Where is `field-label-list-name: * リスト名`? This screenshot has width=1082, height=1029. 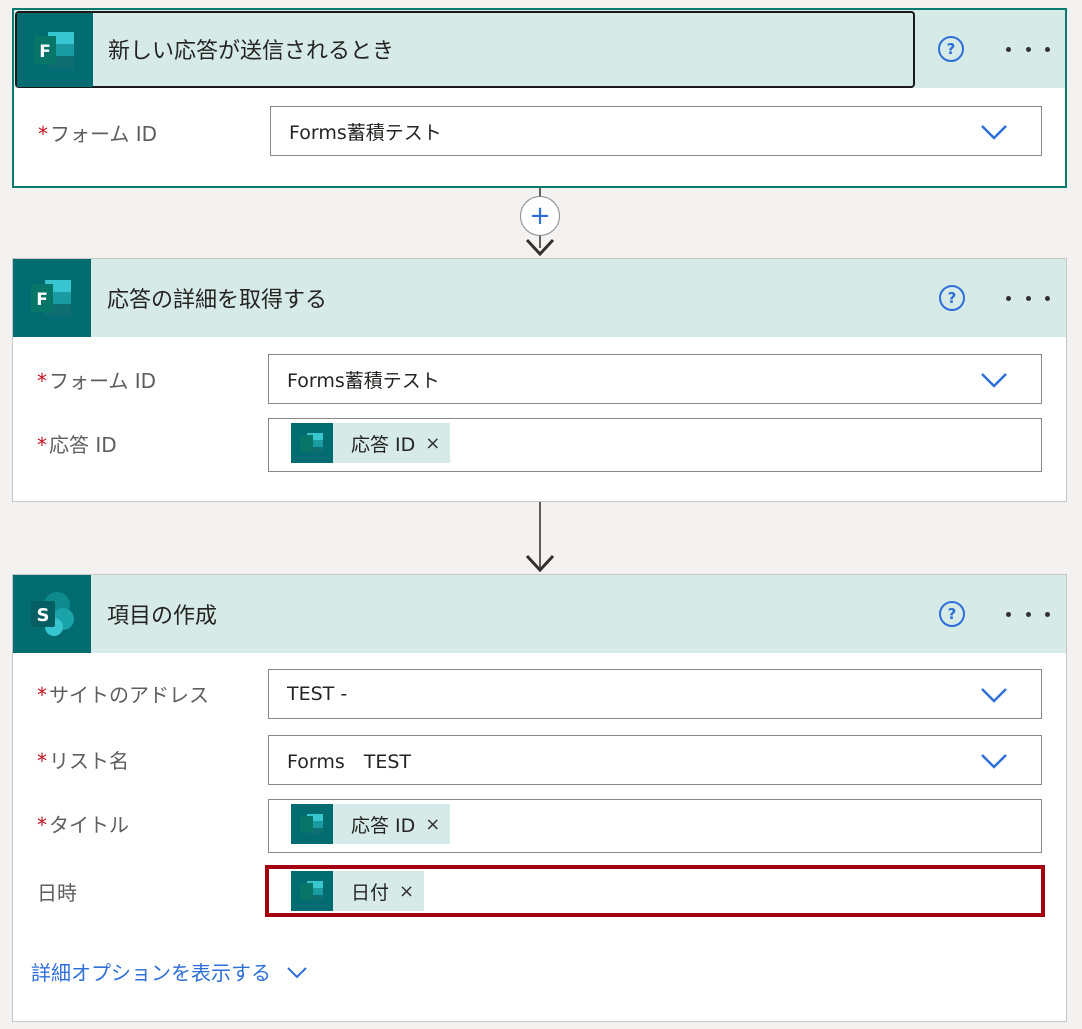
field-label-list-name: * リスト名 is located at coordinates (83, 761).